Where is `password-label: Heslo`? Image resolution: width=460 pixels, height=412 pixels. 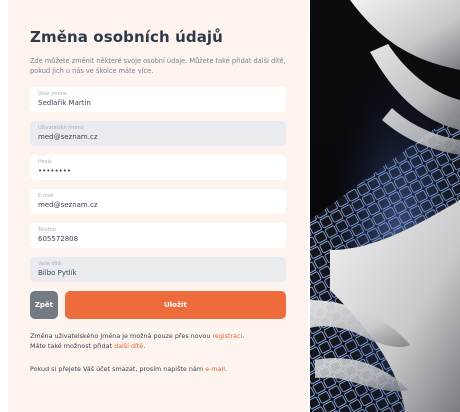 password-label: Heslo is located at coordinates (45, 162).